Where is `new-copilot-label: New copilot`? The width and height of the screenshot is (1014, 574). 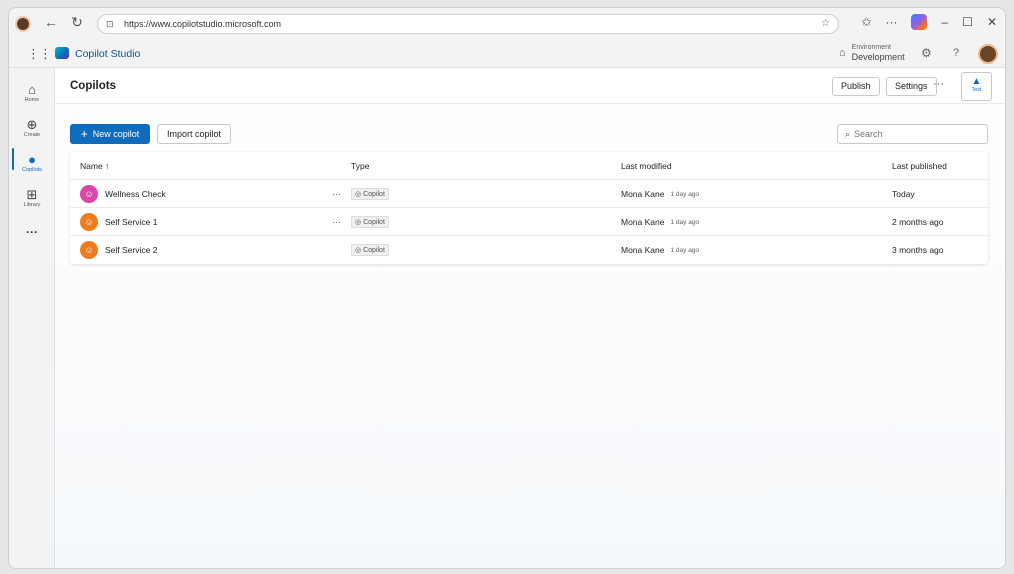 new-copilot-label: New copilot is located at coordinates (116, 134).